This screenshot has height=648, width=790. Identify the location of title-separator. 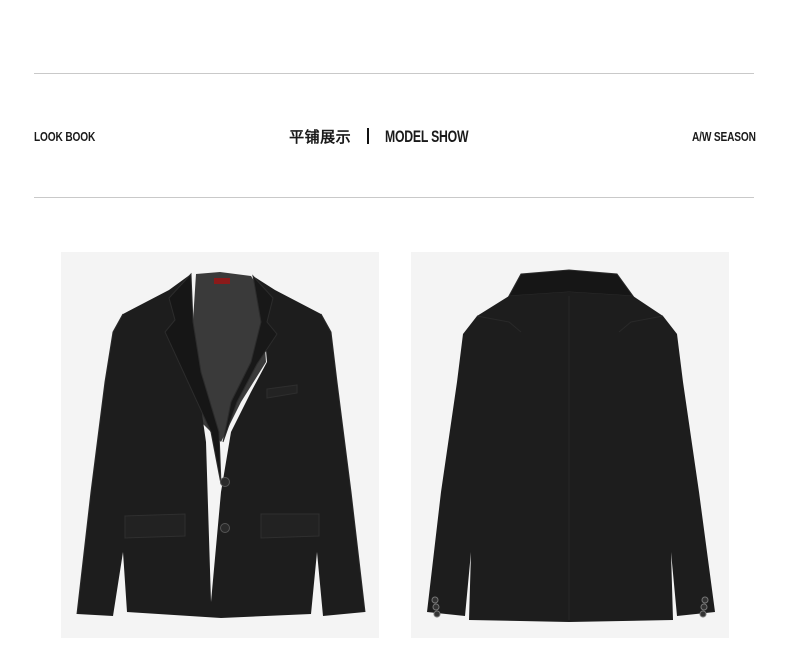
(368, 136).